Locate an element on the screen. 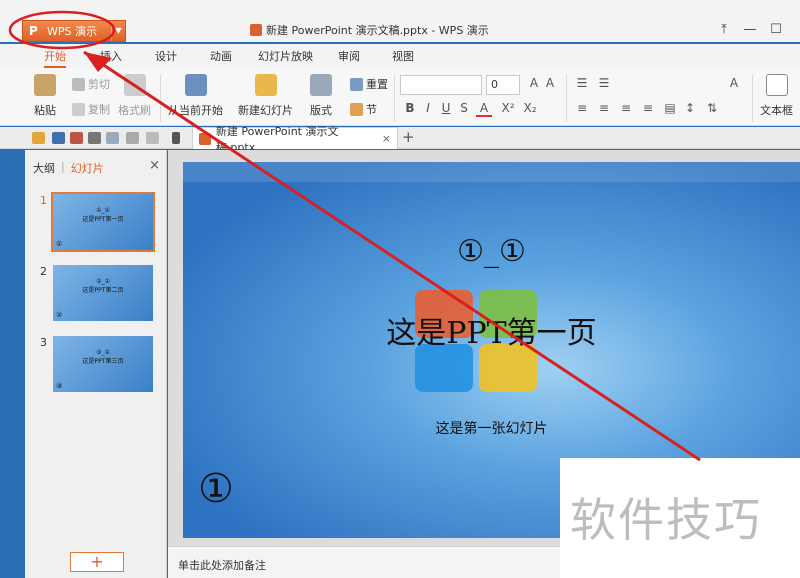 This screenshot has height=578, width=800. thumbnail-subtitle: 这是PPT第一页 is located at coordinates (103, 219).